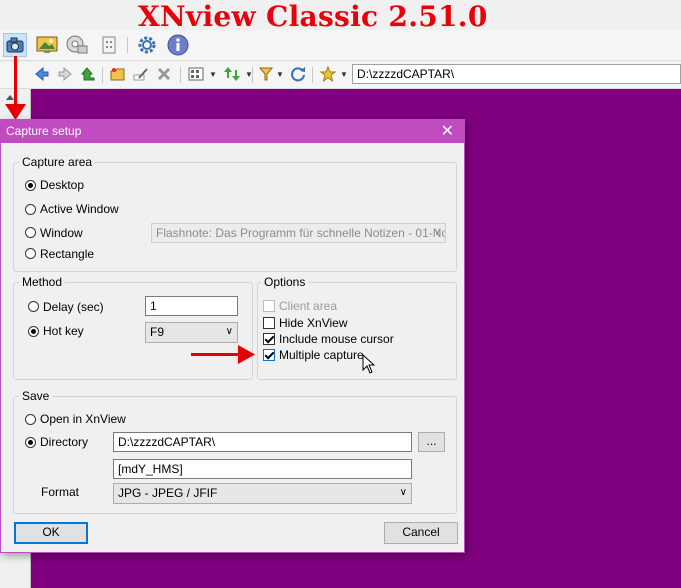  Describe the element at coordinates (340, 45) in the screenshot. I see `main-toolbar` at that location.